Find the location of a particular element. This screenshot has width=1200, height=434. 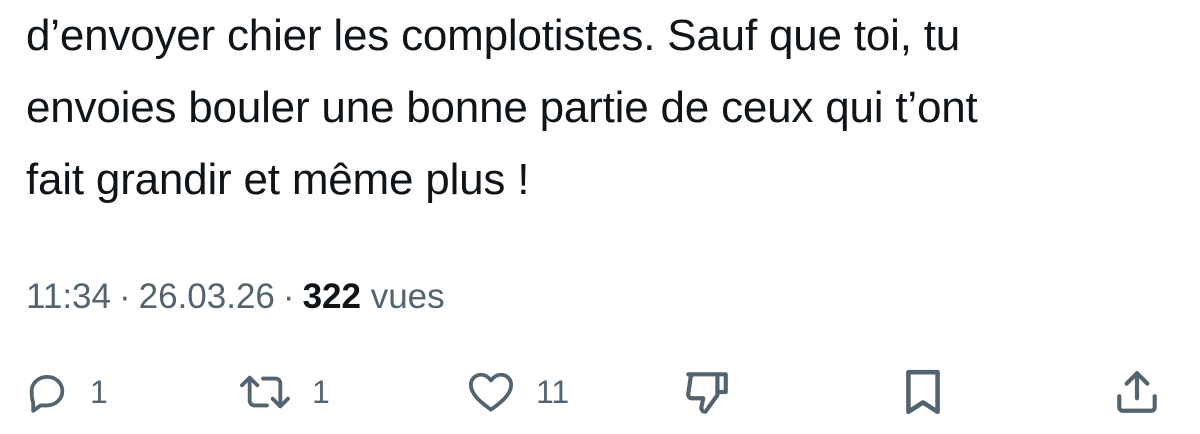

reply-button: 1 is located at coordinates (66, 392).